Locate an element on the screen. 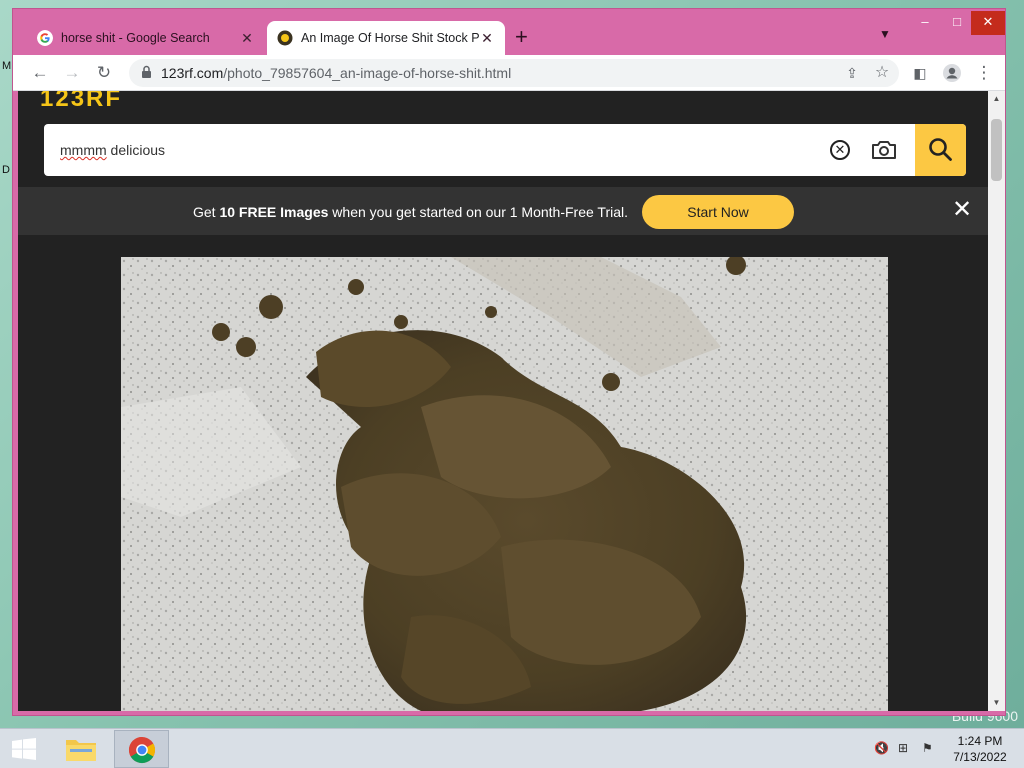  bookmark-star-icon: ☆ is located at coordinates (882, 73).